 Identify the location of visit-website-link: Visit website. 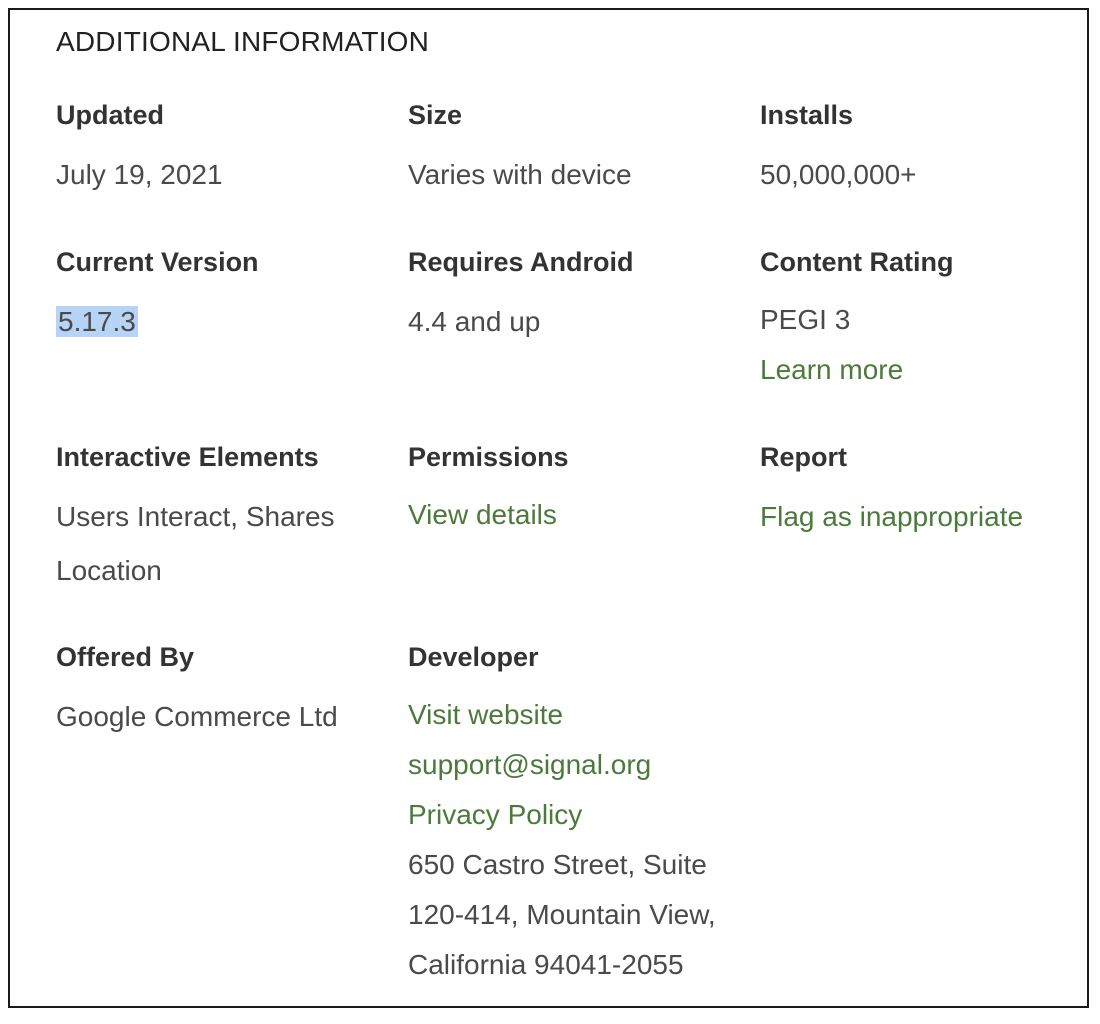
(573, 715).